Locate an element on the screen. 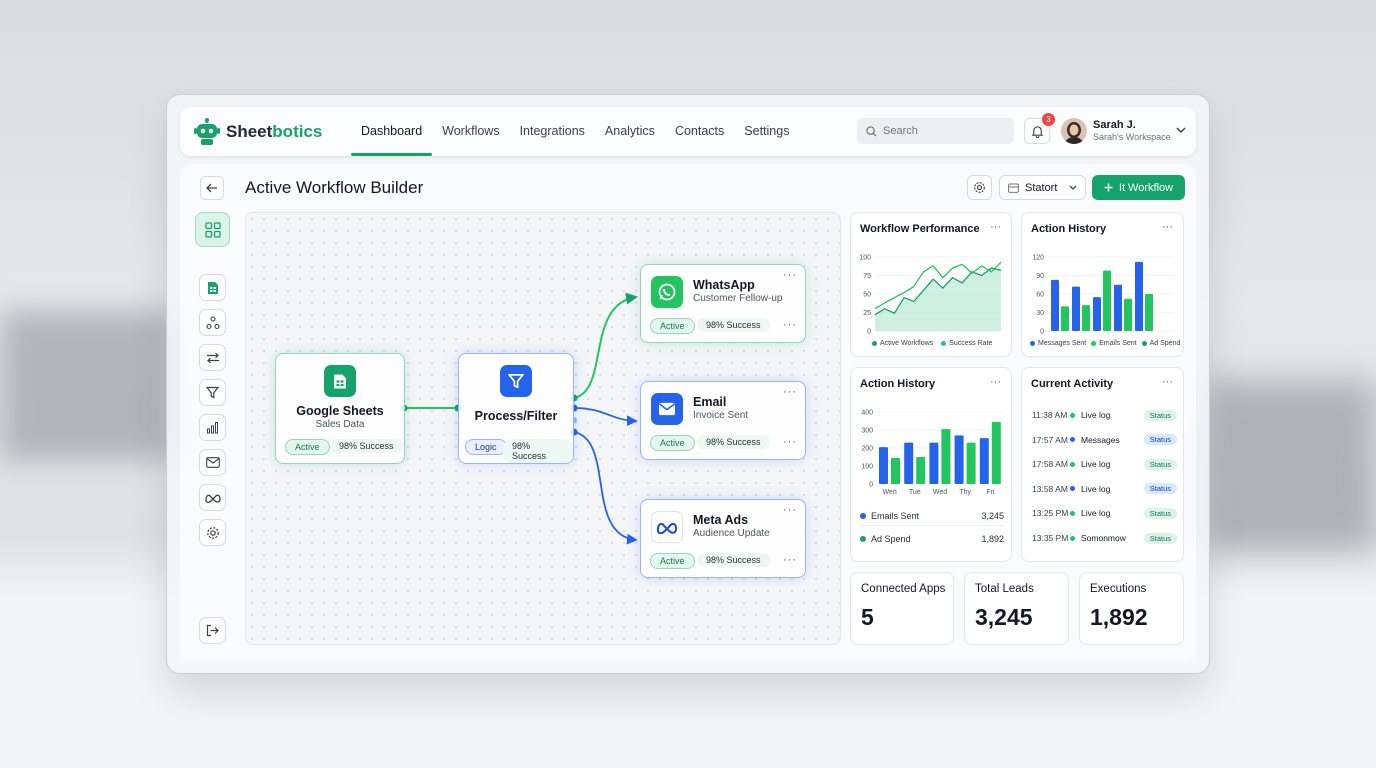 This screenshot has width=1376, height=768. list-item: 11:38 AM Live log Status is located at coordinates (1104, 415).